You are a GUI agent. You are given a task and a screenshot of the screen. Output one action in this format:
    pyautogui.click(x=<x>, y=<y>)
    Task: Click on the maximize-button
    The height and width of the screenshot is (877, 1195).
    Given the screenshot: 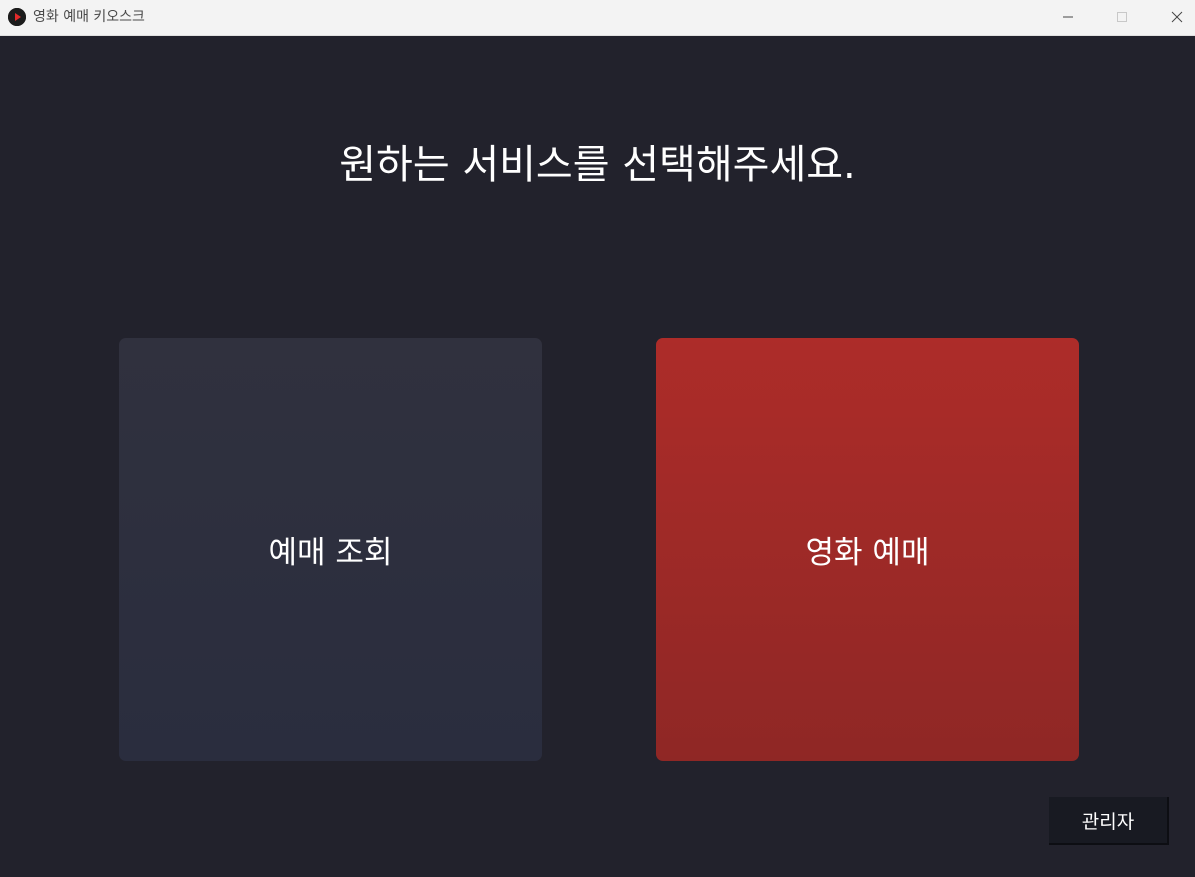 What is the action you would take?
    pyautogui.click(x=1122, y=17)
    